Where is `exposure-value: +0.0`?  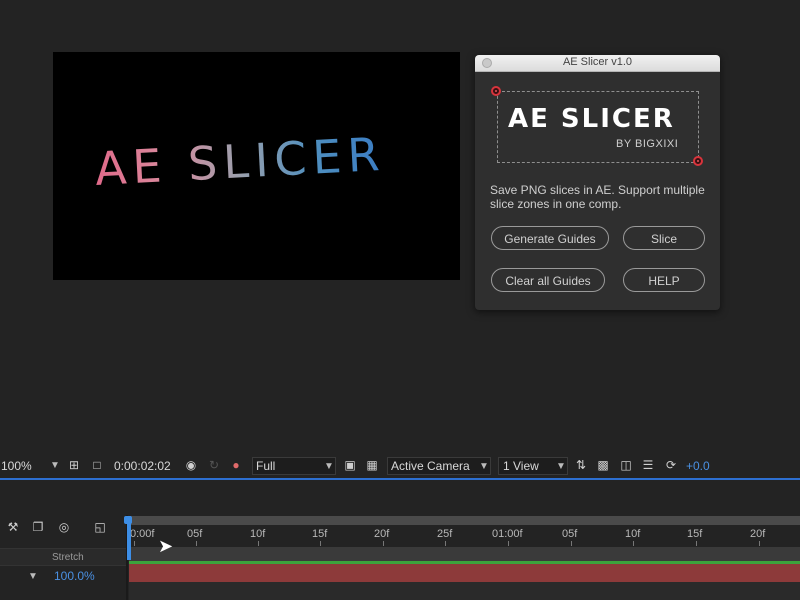
exposure-value: +0.0 is located at coordinates (698, 466).